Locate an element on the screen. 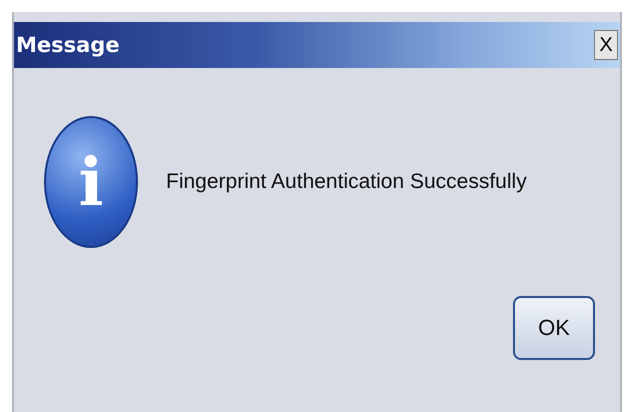 The image size is (625, 412). ok-button: OK is located at coordinates (554, 328).